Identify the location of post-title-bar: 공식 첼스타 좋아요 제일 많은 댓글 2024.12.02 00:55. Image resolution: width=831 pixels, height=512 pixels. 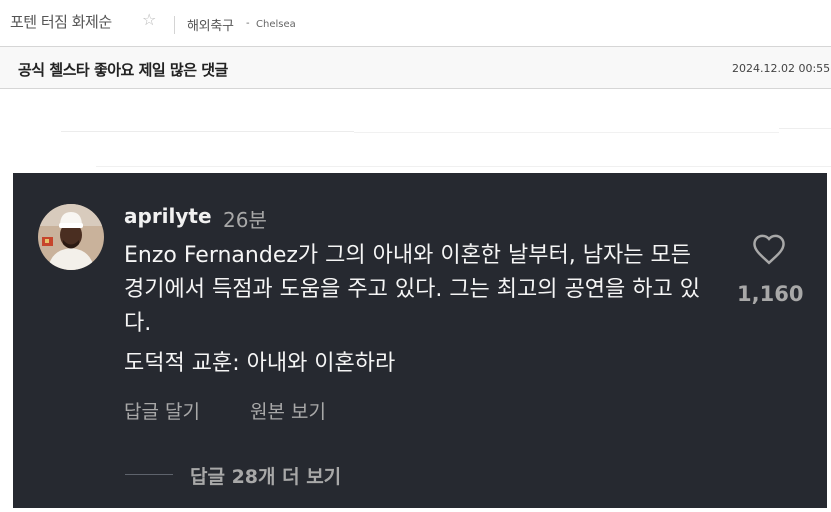
(415, 67).